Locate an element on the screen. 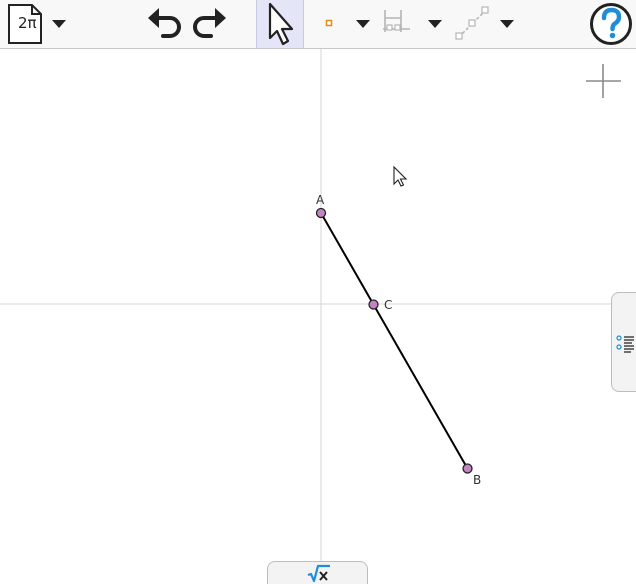 The width and height of the screenshot is (636, 584). perpendicular-tool-button is located at coordinates (398, 24).